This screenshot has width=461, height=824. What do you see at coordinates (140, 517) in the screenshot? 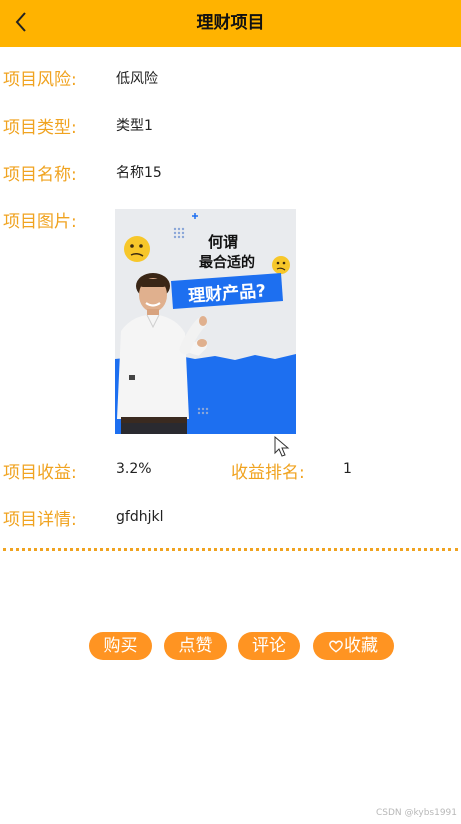
I see `details-value: gfdhjkl` at bounding box center [140, 517].